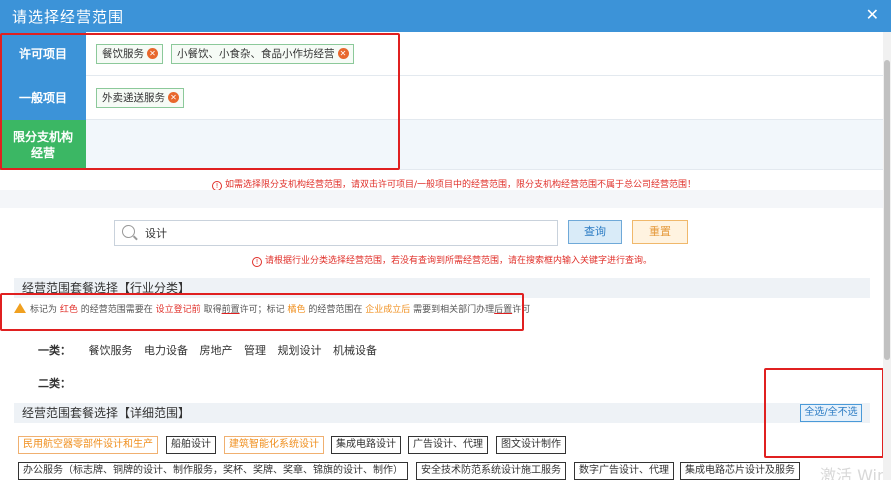  What do you see at coordinates (128, 231) in the screenshot?
I see `search-icon` at bounding box center [128, 231].